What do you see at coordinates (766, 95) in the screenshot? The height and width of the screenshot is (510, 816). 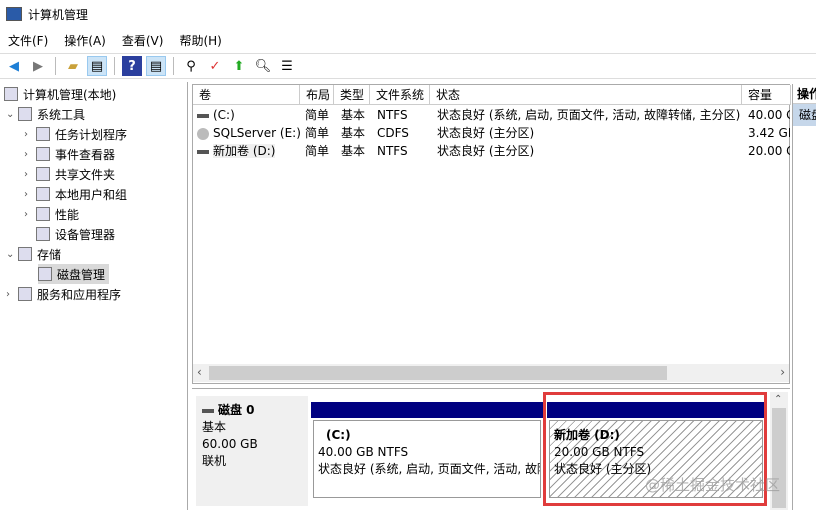 I see `column-header-capacity: 容量` at bounding box center [766, 95].